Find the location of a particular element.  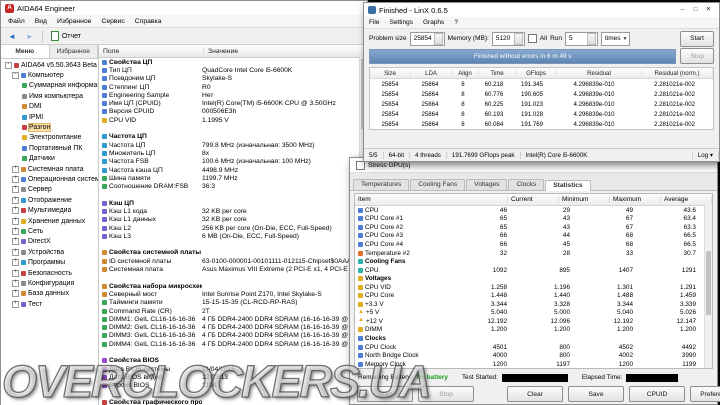

tree-item: + Тест is located at coordinates (49, 304).